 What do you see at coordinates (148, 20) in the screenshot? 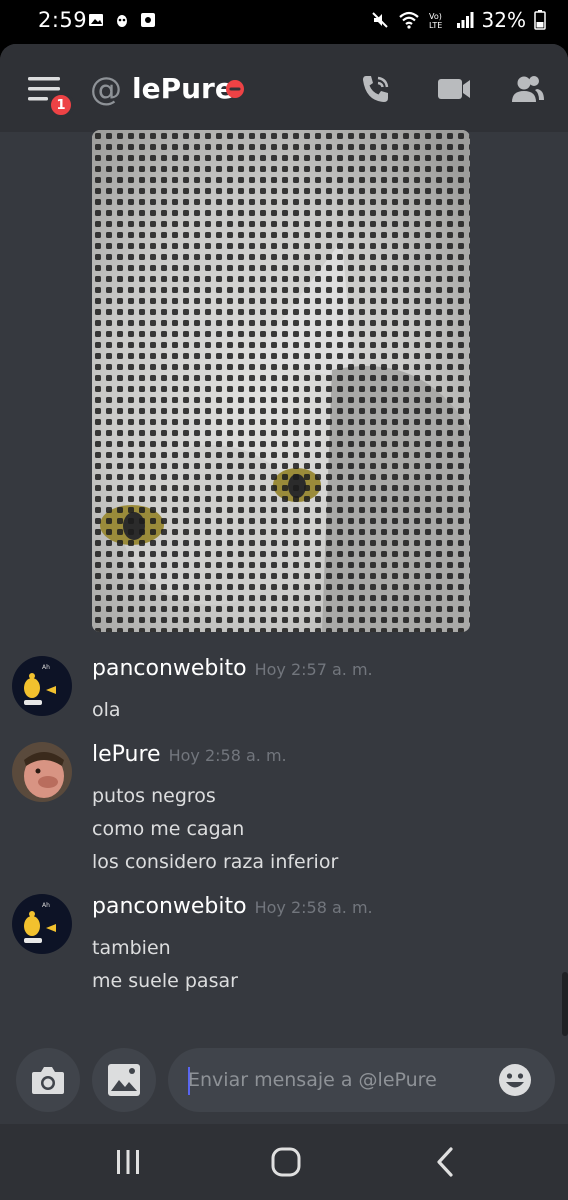
I see `screenshot-icon` at bounding box center [148, 20].